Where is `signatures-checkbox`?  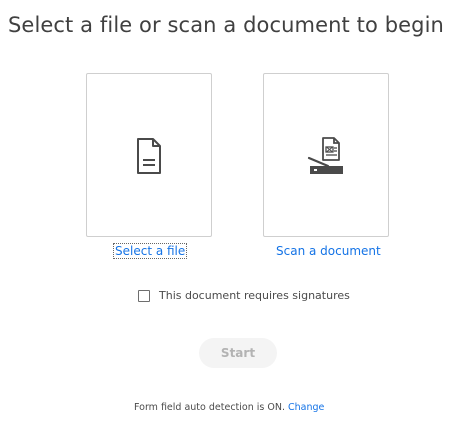
signatures-checkbox is located at coordinates (144, 295).